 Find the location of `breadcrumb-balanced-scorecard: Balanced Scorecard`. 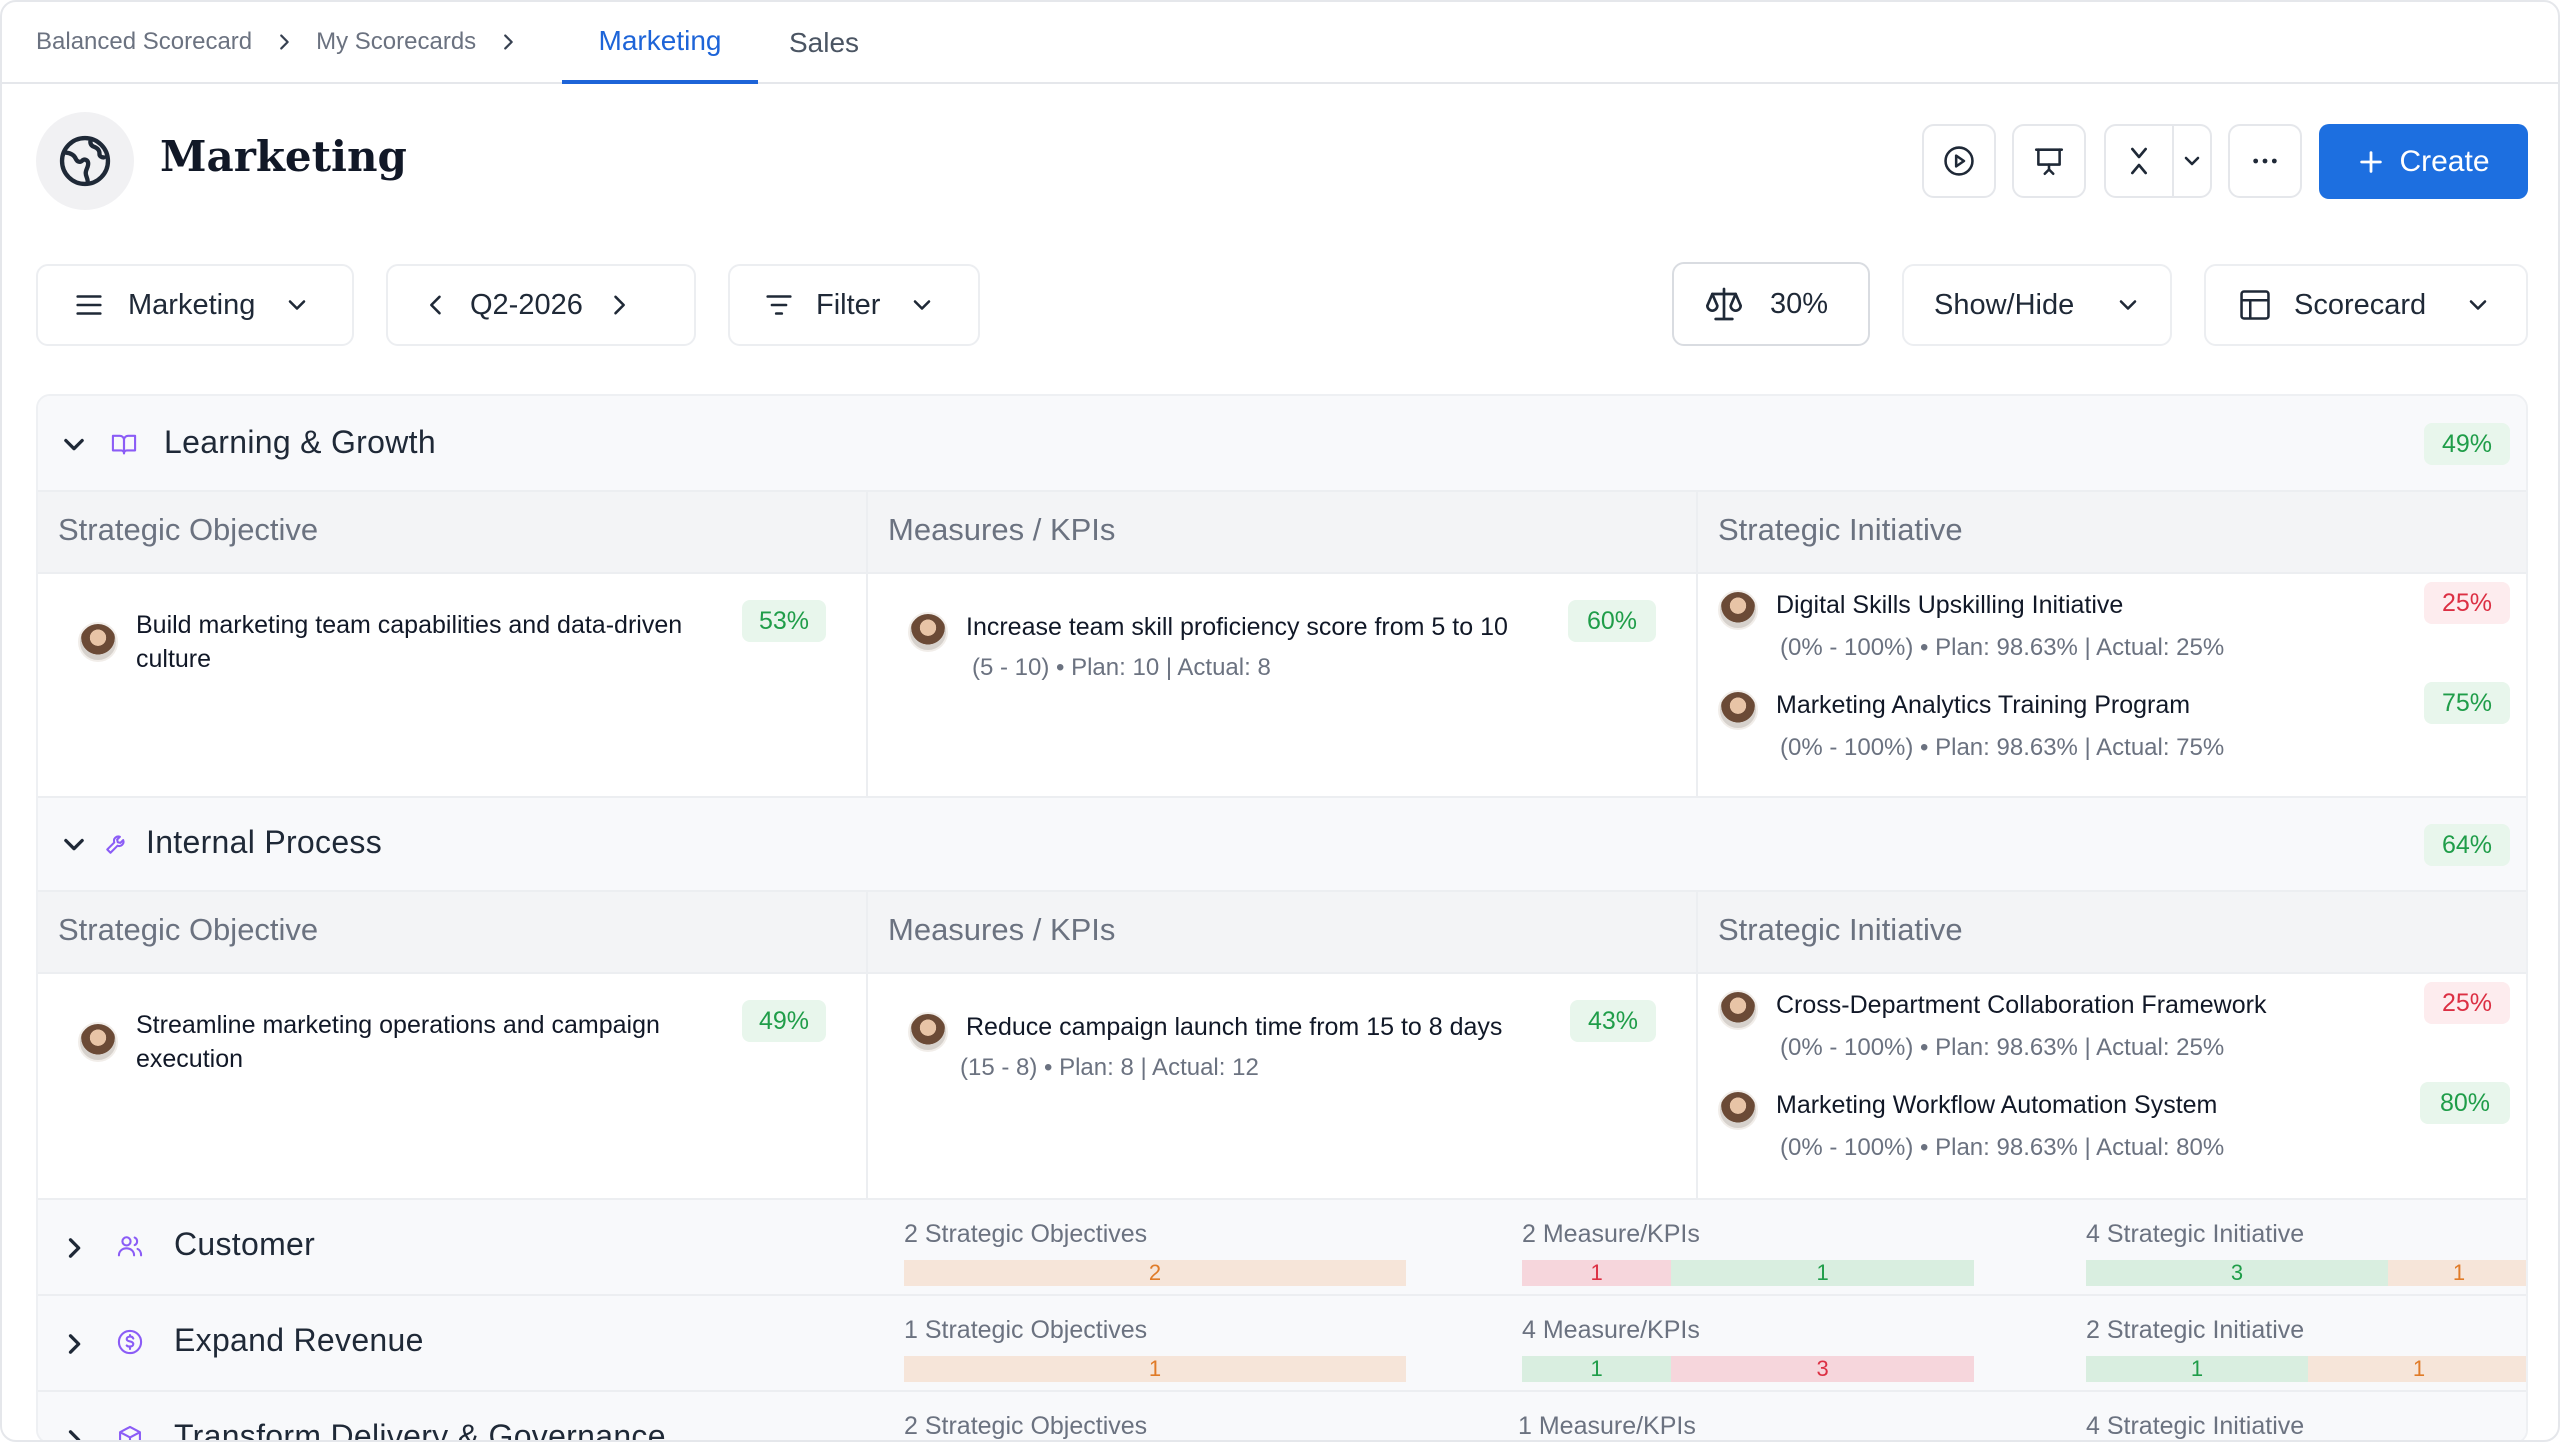

breadcrumb-balanced-scorecard: Balanced Scorecard is located at coordinates (144, 42).